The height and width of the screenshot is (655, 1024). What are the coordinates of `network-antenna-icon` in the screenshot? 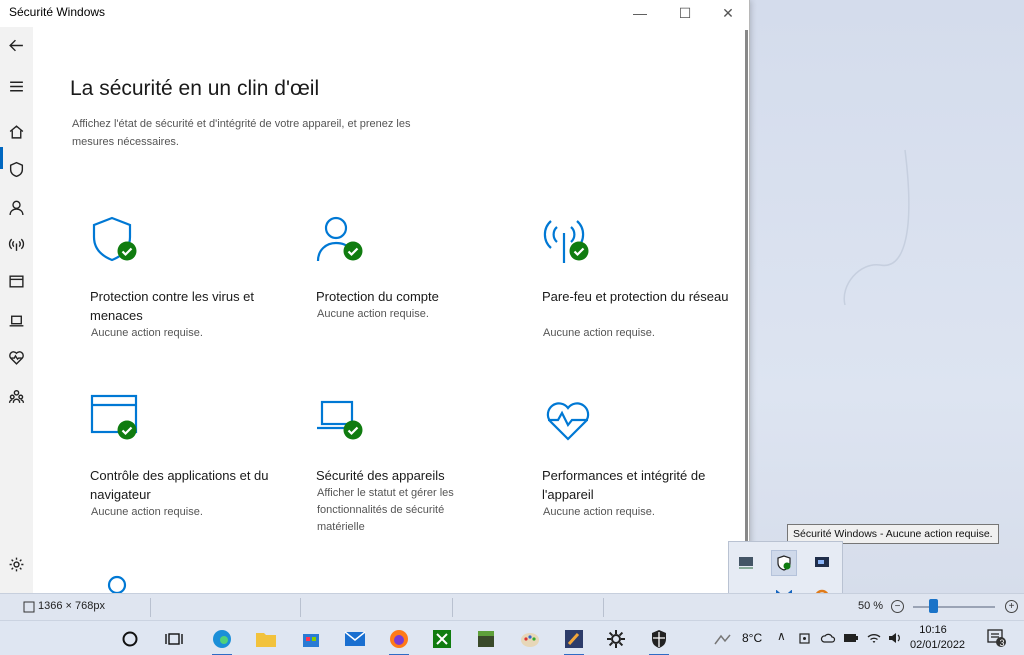 It's located at (16, 244).